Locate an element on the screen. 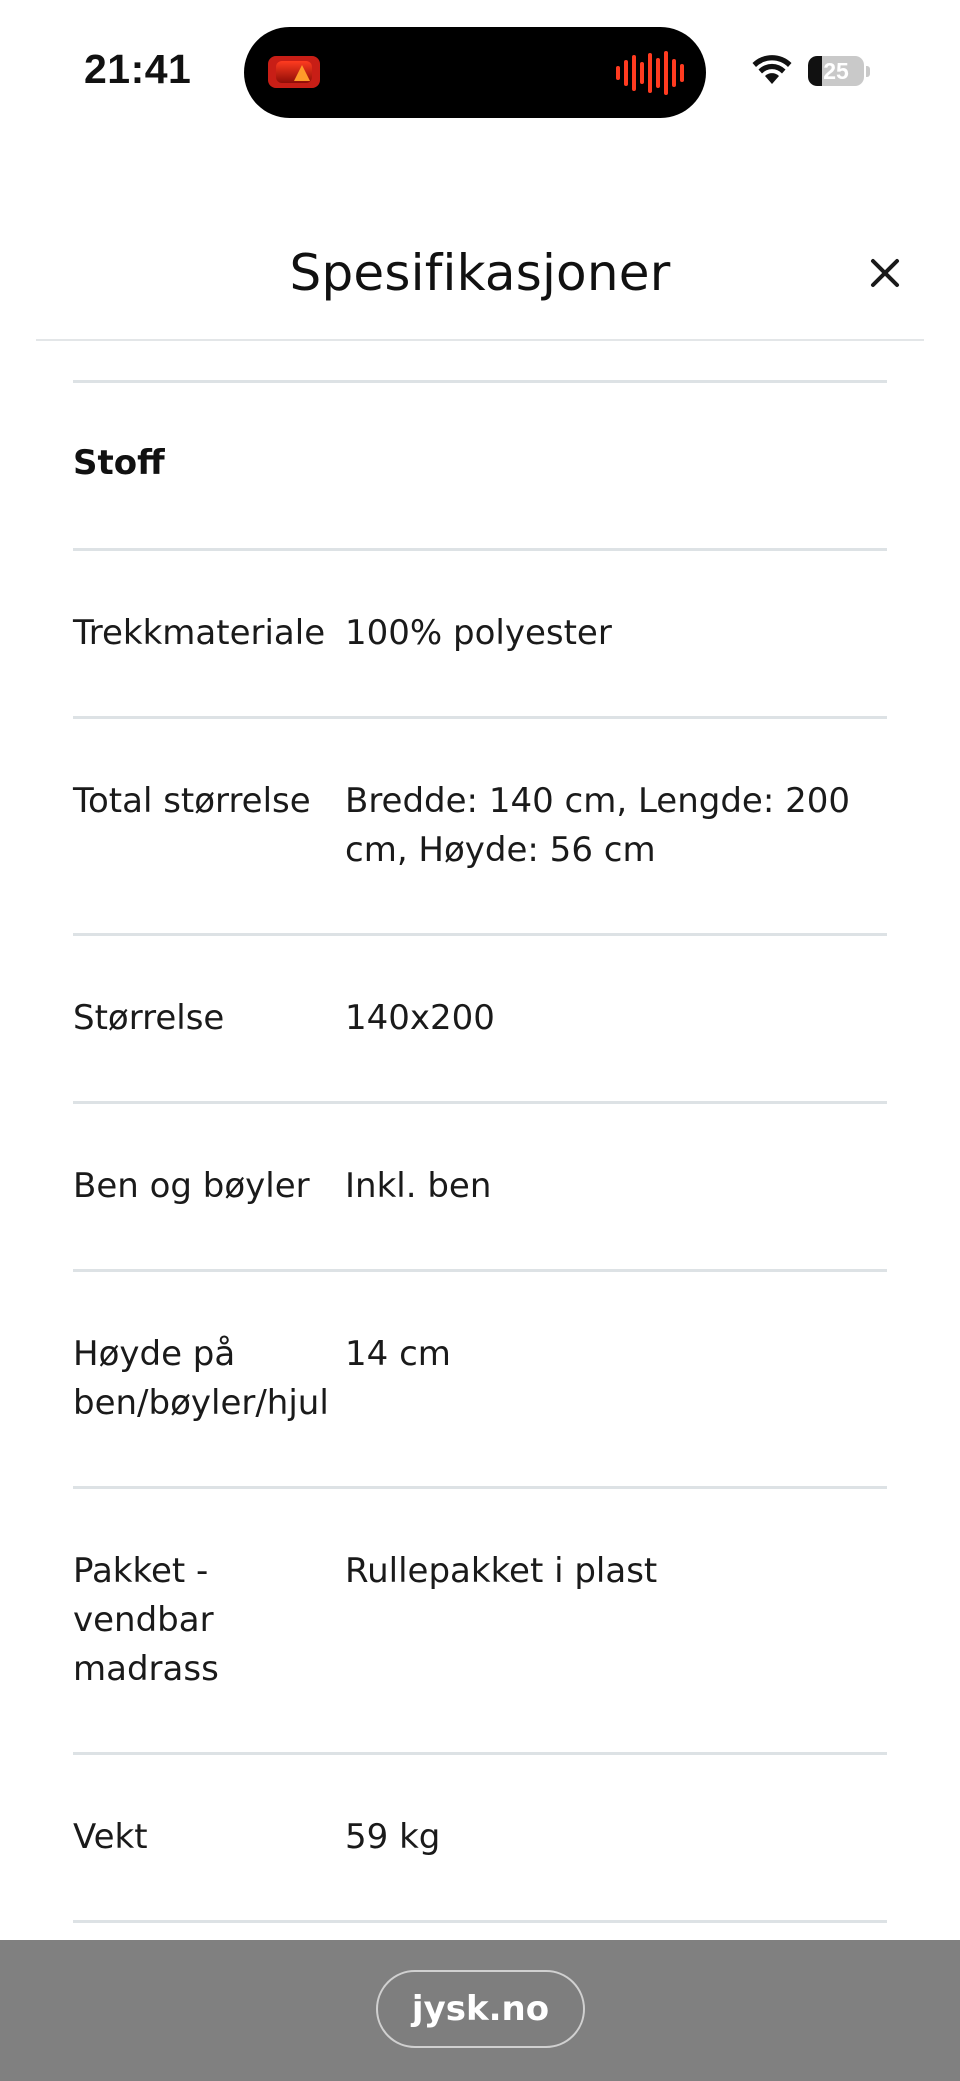 The width and height of the screenshot is (960, 2081). battery-icon: 25 is located at coordinates (839, 71).